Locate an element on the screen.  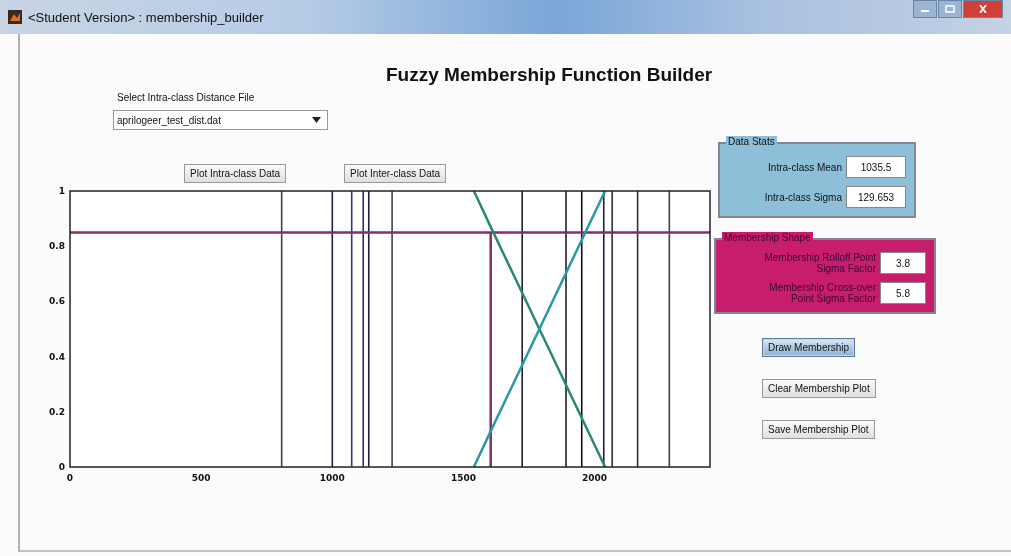
x-tick-label: 1500 is located at coordinates (463, 478).